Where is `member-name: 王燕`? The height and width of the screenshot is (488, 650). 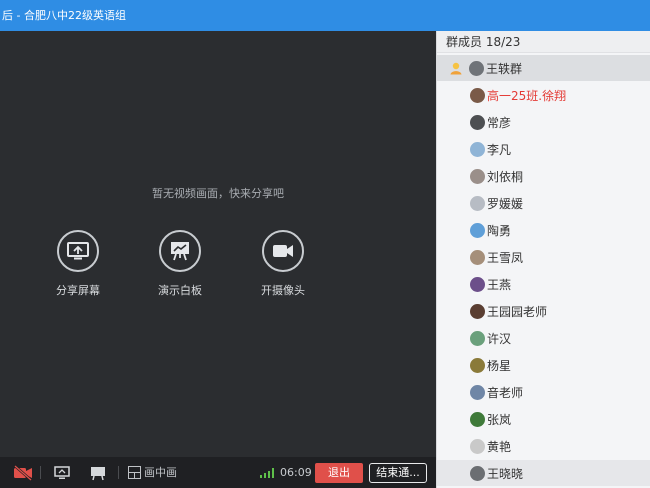 member-name: 王燕 is located at coordinates (499, 284).